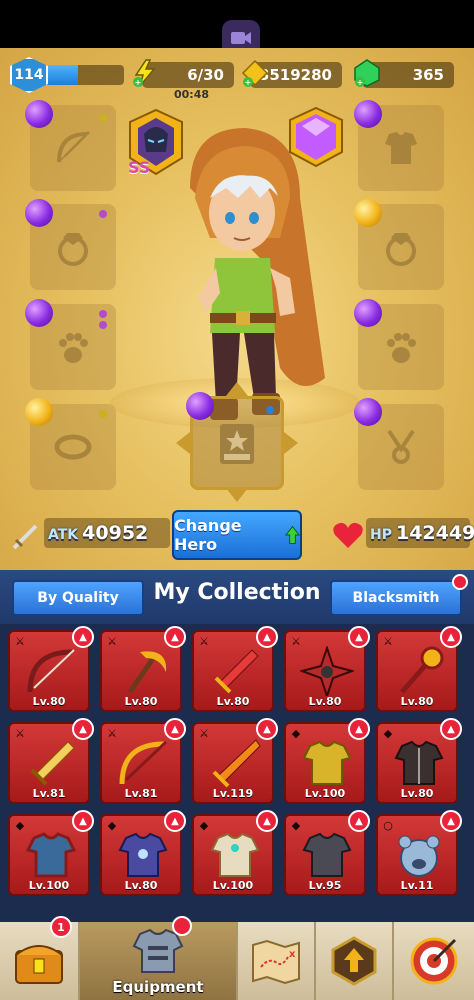 The height and width of the screenshot is (1000, 474). What do you see at coordinates (103, 414) in the screenshot?
I see `bracelet-slot-dot` at bounding box center [103, 414].